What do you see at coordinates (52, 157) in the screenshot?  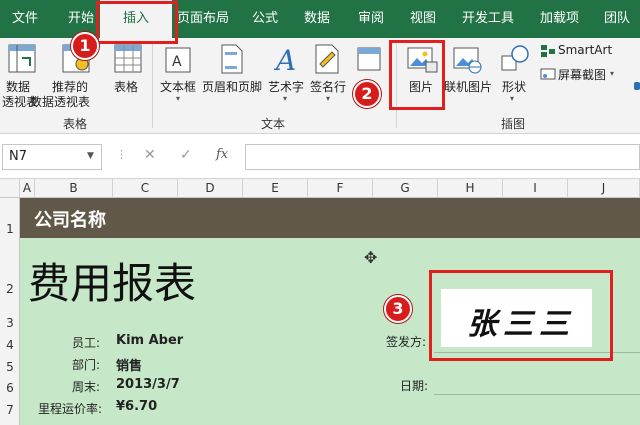 I see `name-box: N7 ▼` at bounding box center [52, 157].